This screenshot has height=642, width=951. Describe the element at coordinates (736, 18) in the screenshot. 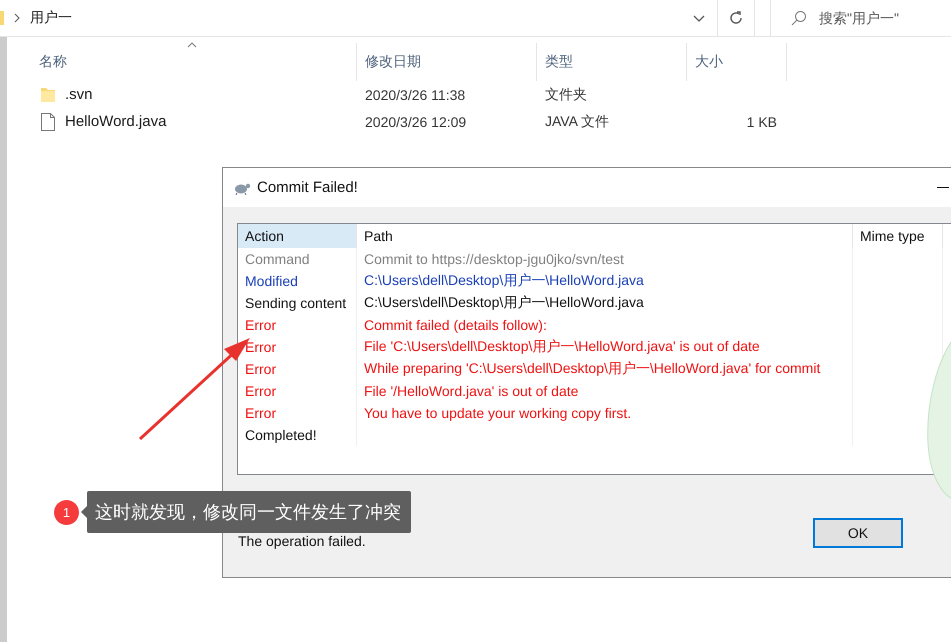

I see `refresh-icon` at that location.